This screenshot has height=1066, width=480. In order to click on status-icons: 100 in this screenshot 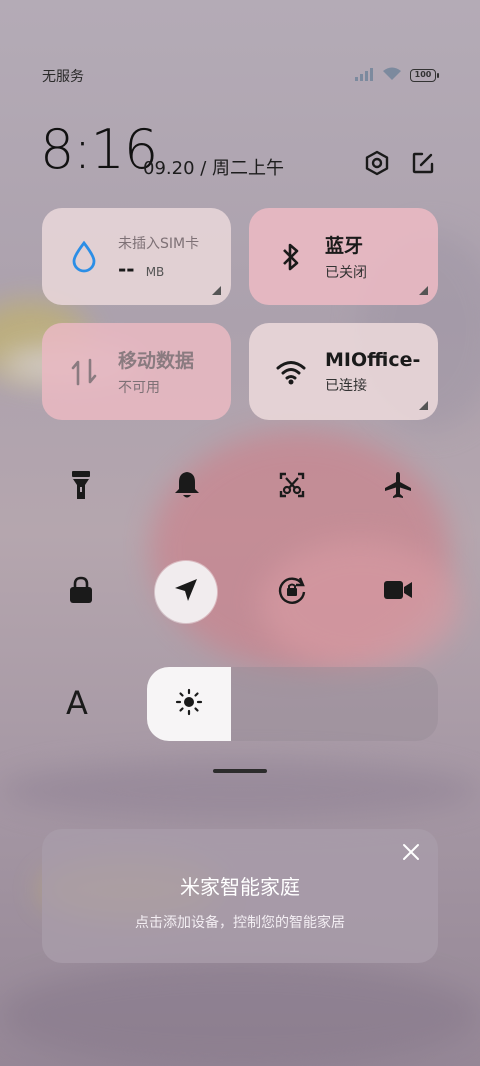, I will do `click(396, 75)`.